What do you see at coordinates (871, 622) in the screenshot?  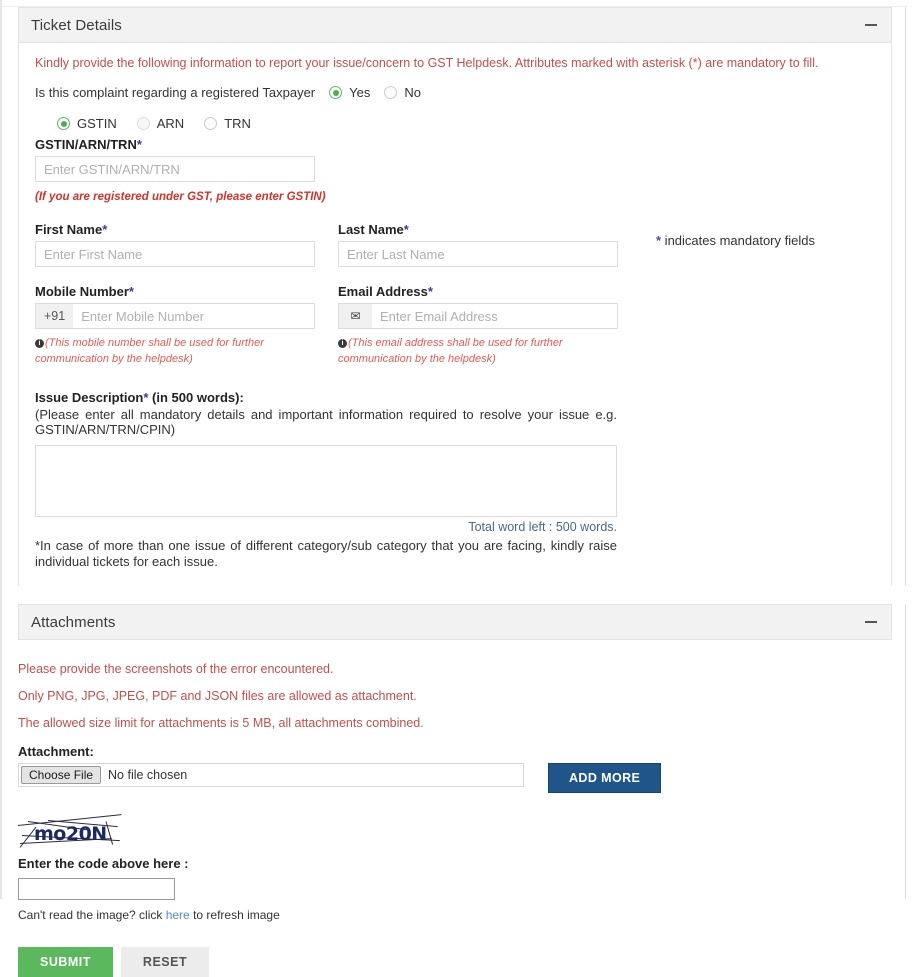 I see `minus-icon-attachments` at bounding box center [871, 622].